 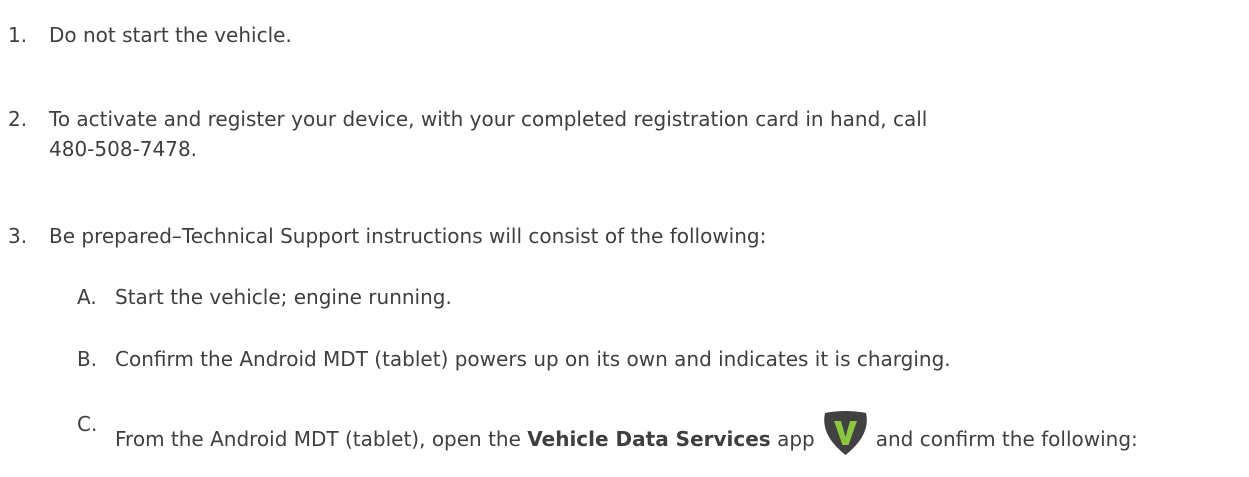 I want to click on substep-letter: B., so click(x=87, y=359).